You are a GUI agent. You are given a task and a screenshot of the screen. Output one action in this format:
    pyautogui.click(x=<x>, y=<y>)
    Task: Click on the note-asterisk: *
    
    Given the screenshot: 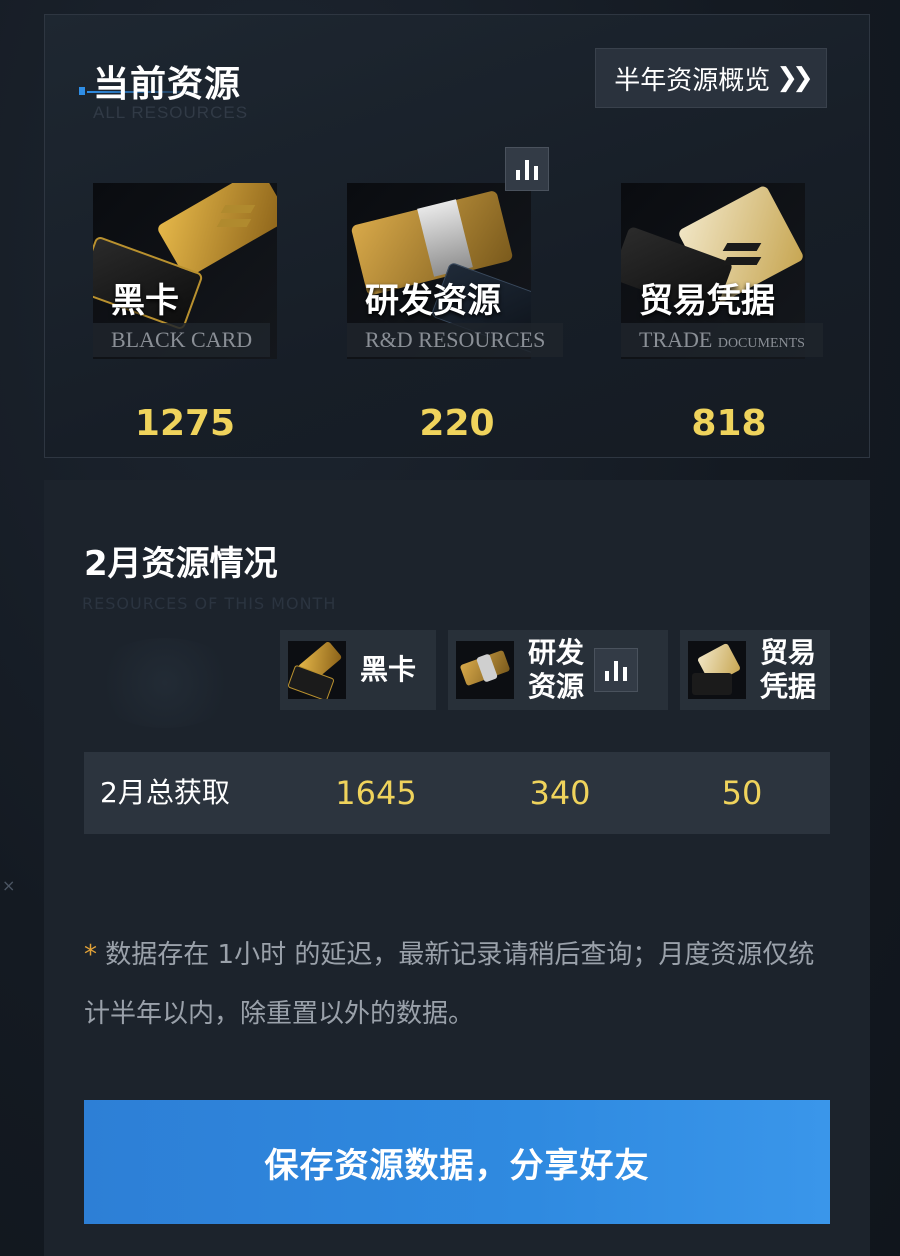 What is the action you would take?
    pyautogui.click(x=90, y=955)
    